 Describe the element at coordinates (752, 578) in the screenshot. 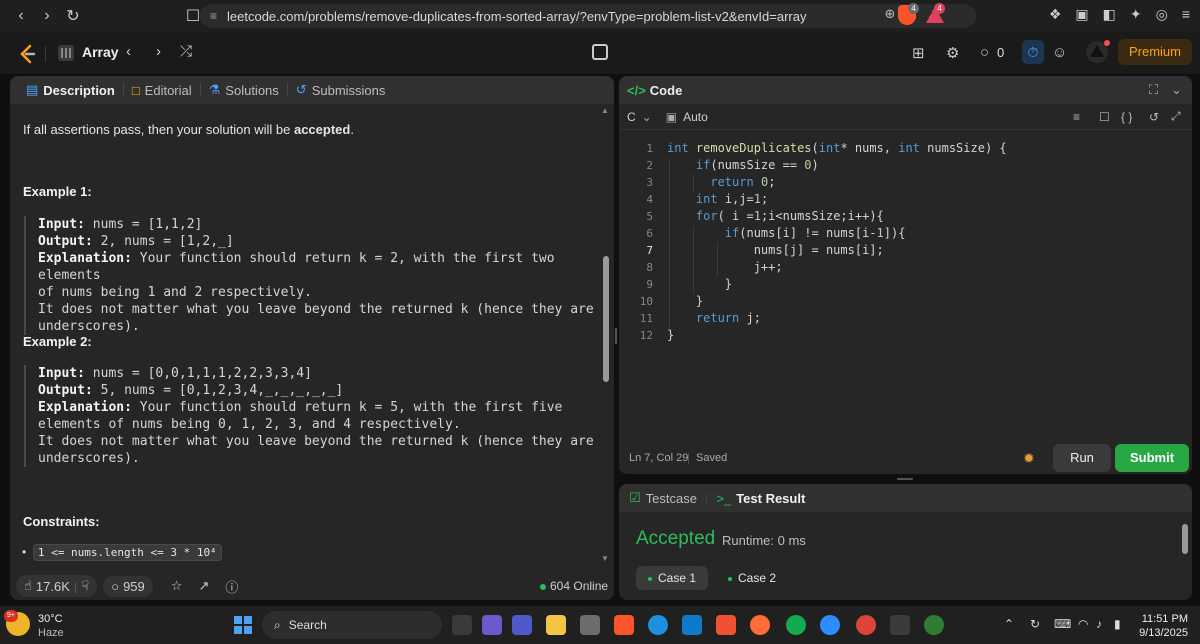

I see `case-2-tab: Case 2` at that location.